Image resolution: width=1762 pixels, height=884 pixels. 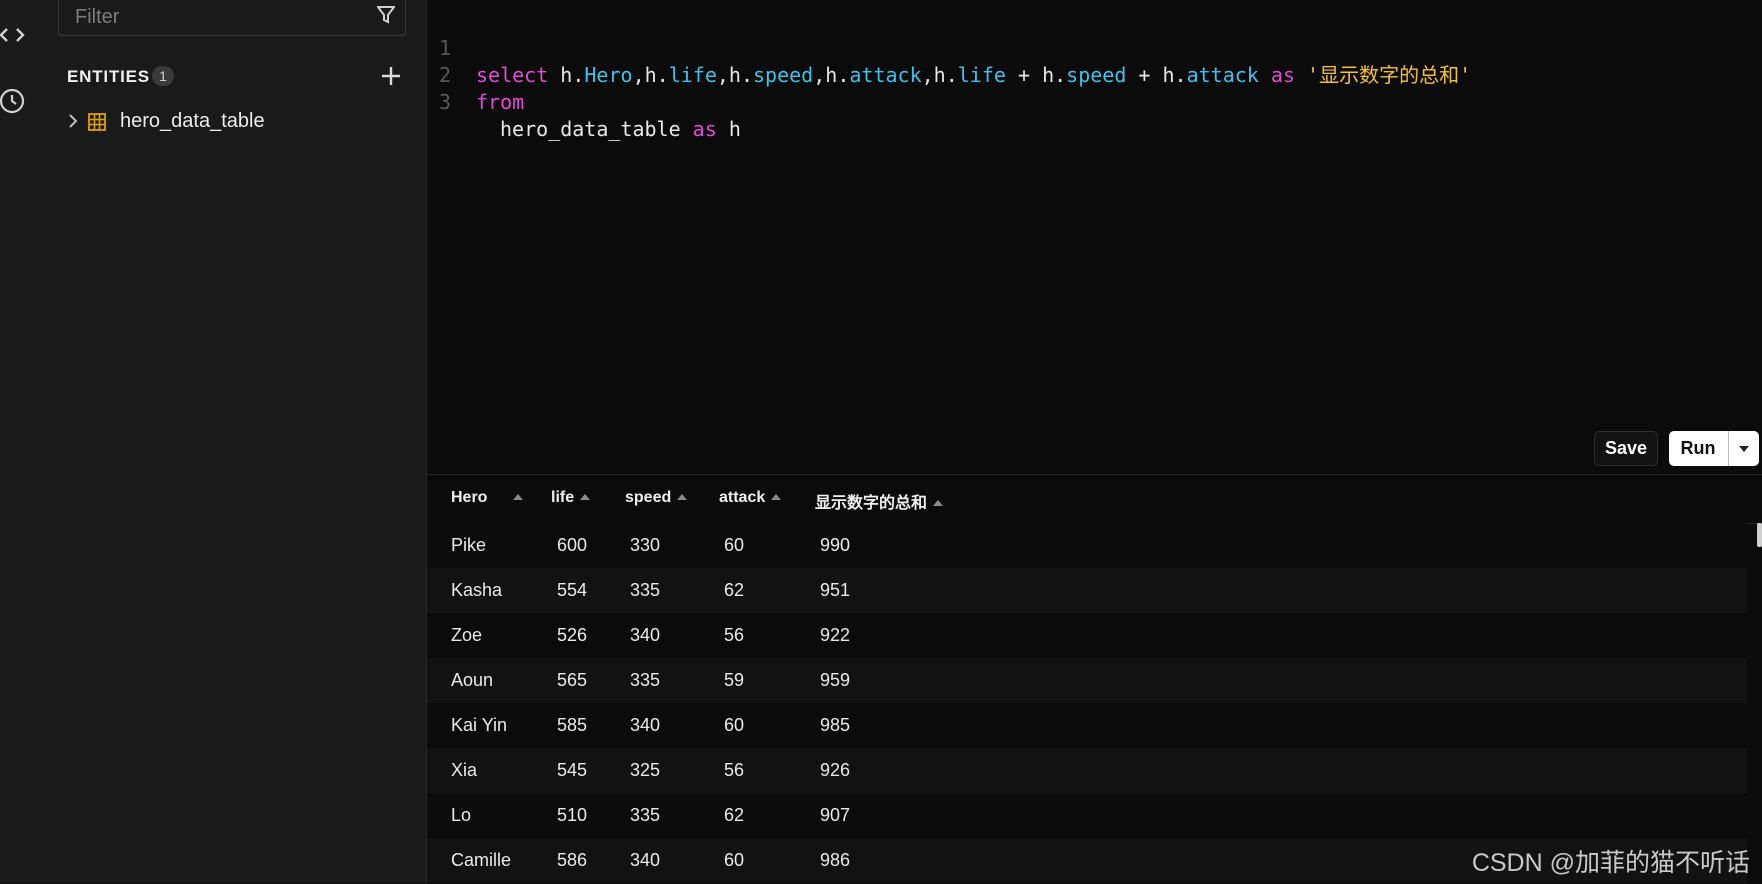 What do you see at coordinates (572, 635) in the screenshot?
I see `table-cell: 526` at bounding box center [572, 635].